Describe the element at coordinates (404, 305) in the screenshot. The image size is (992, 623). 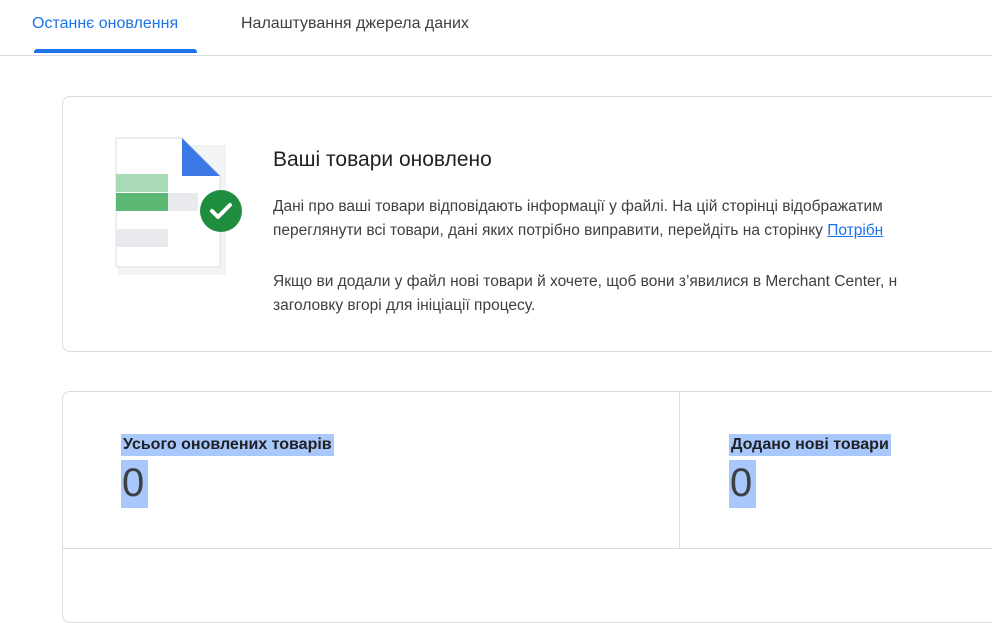
I see `new-products-hint-line-2: заголовку вгорі для ініціації процесу.` at that location.